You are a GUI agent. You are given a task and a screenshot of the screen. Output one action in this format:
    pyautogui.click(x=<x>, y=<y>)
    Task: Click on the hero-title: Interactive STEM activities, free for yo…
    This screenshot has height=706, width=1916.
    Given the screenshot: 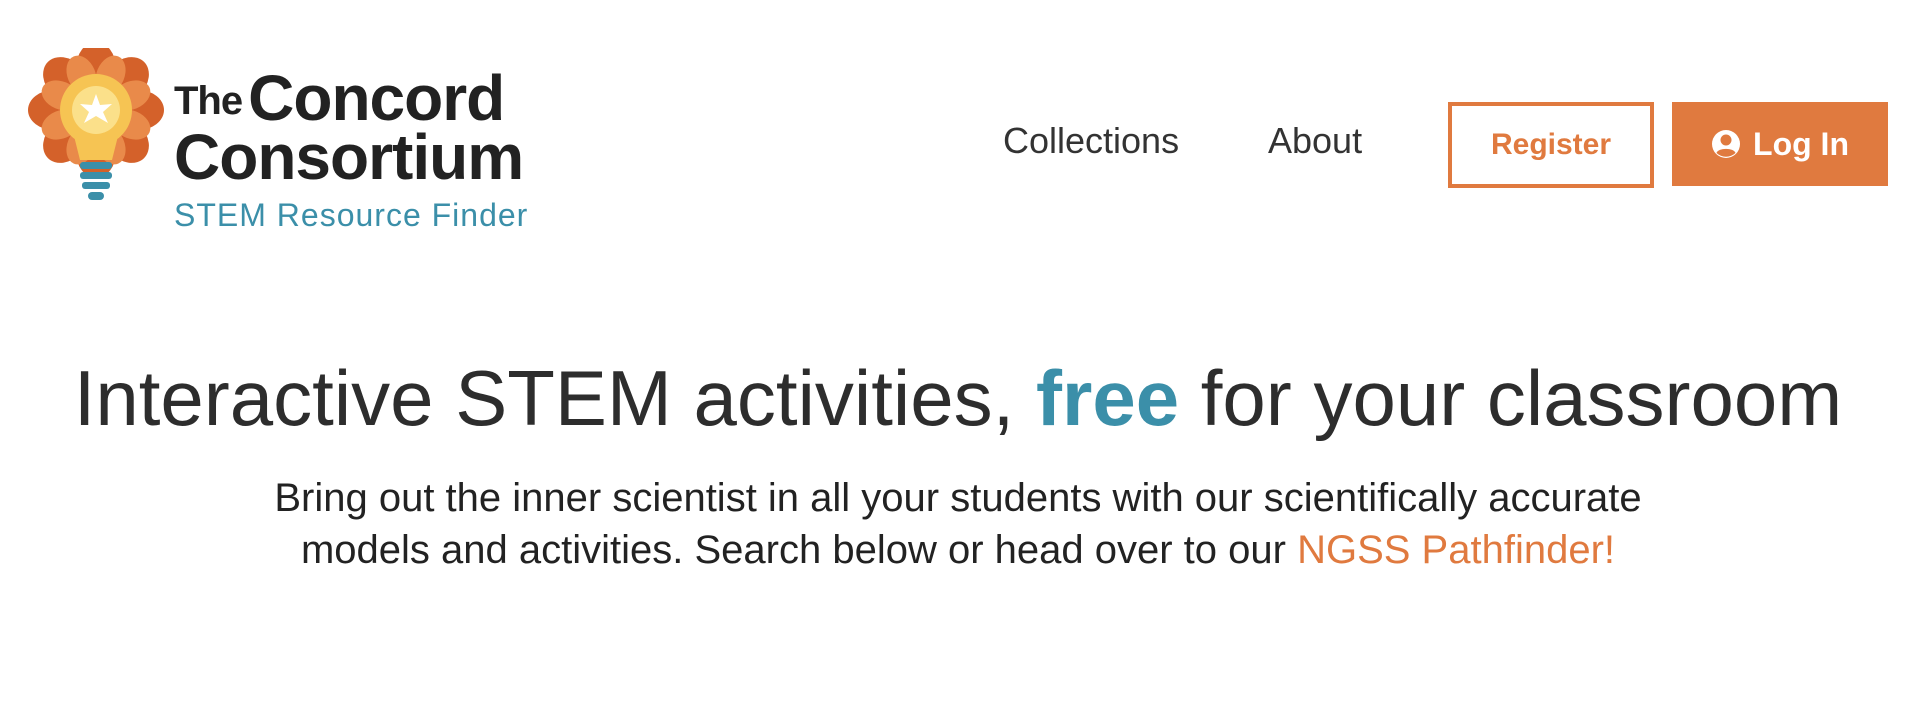 What is the action you would take?
    pyautogui.click(x=958, y=398)
    